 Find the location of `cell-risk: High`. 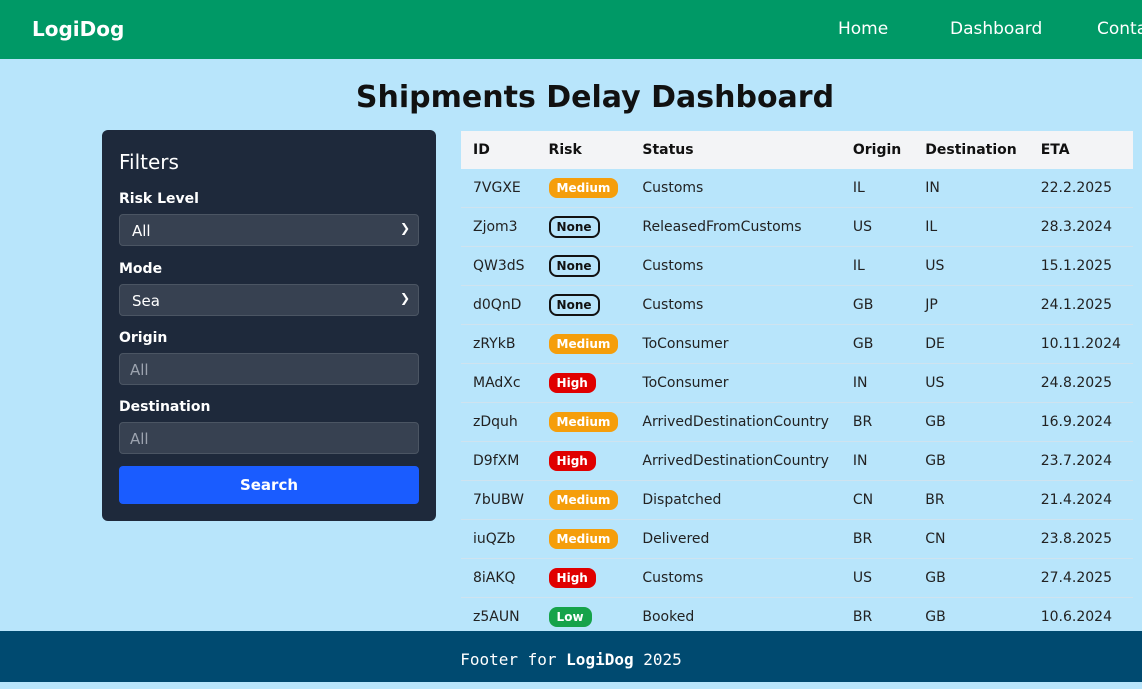

cell-risk: High is located at coordinates (583, 461).